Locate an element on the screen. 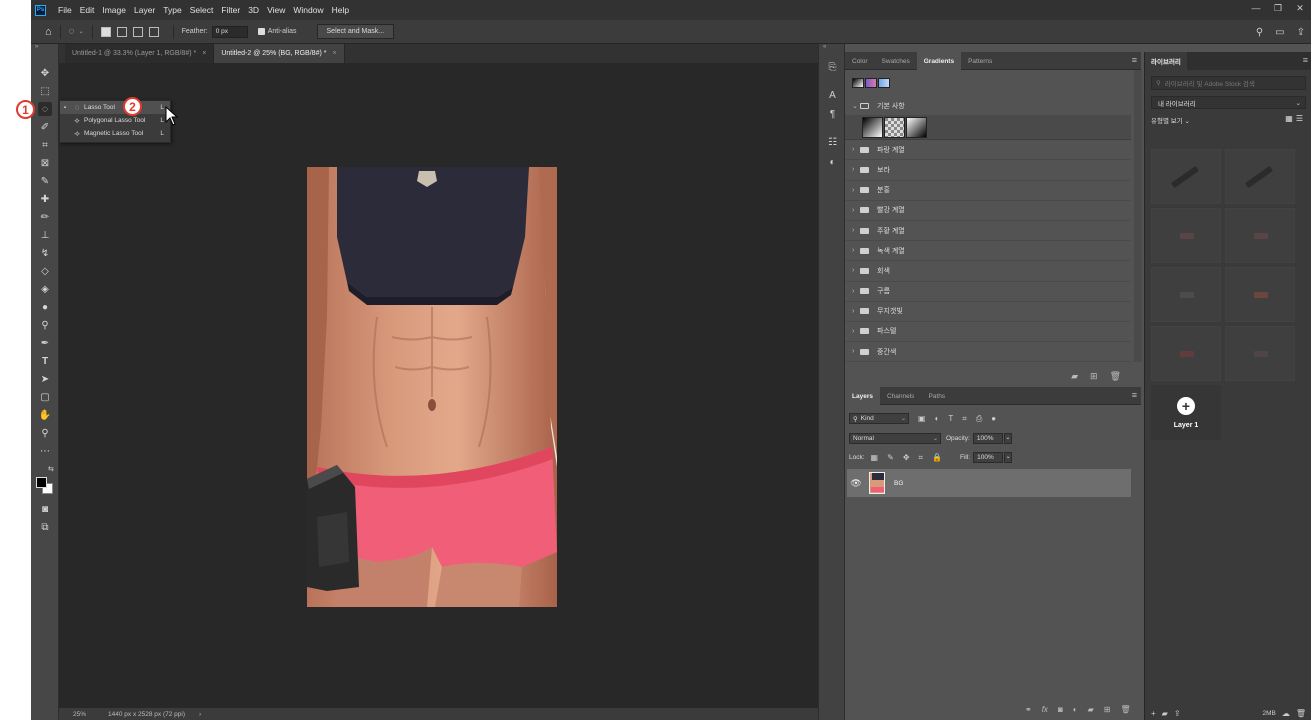  properties-panel-icon: ☷ is located at coordinates (832, 142).